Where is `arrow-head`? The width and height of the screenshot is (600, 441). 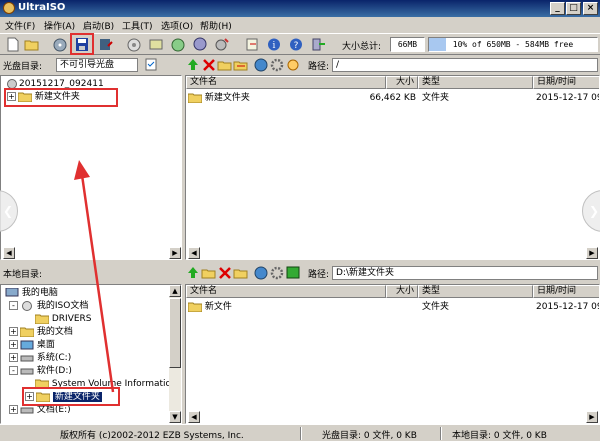 arrow-head is located at coordinates (82, 170).